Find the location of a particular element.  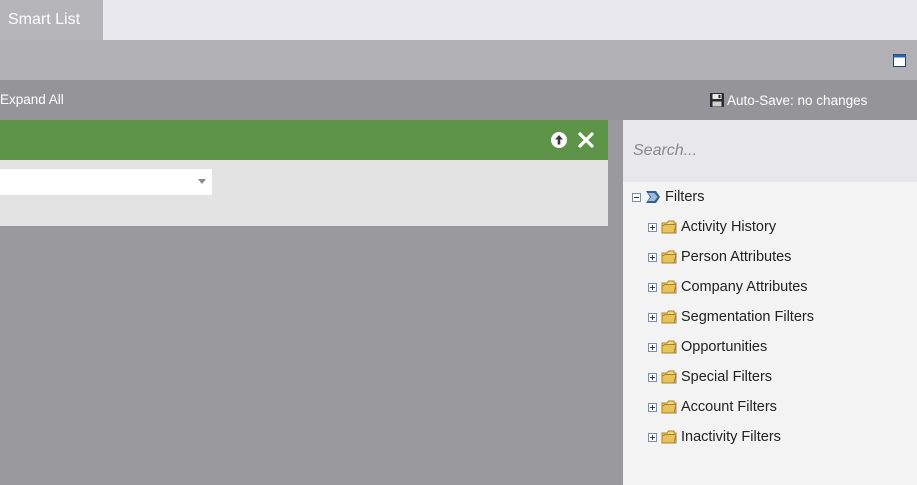

window-restore-icon is located at coordinates (899, 60).